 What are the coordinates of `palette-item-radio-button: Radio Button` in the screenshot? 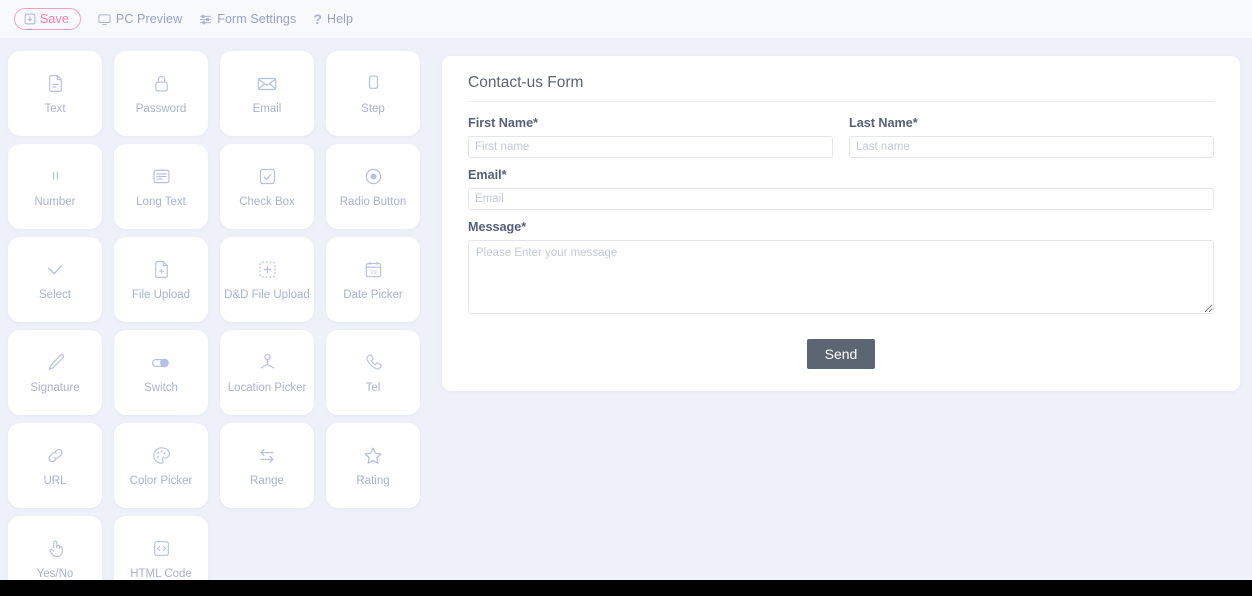 It's located at (373, 186).